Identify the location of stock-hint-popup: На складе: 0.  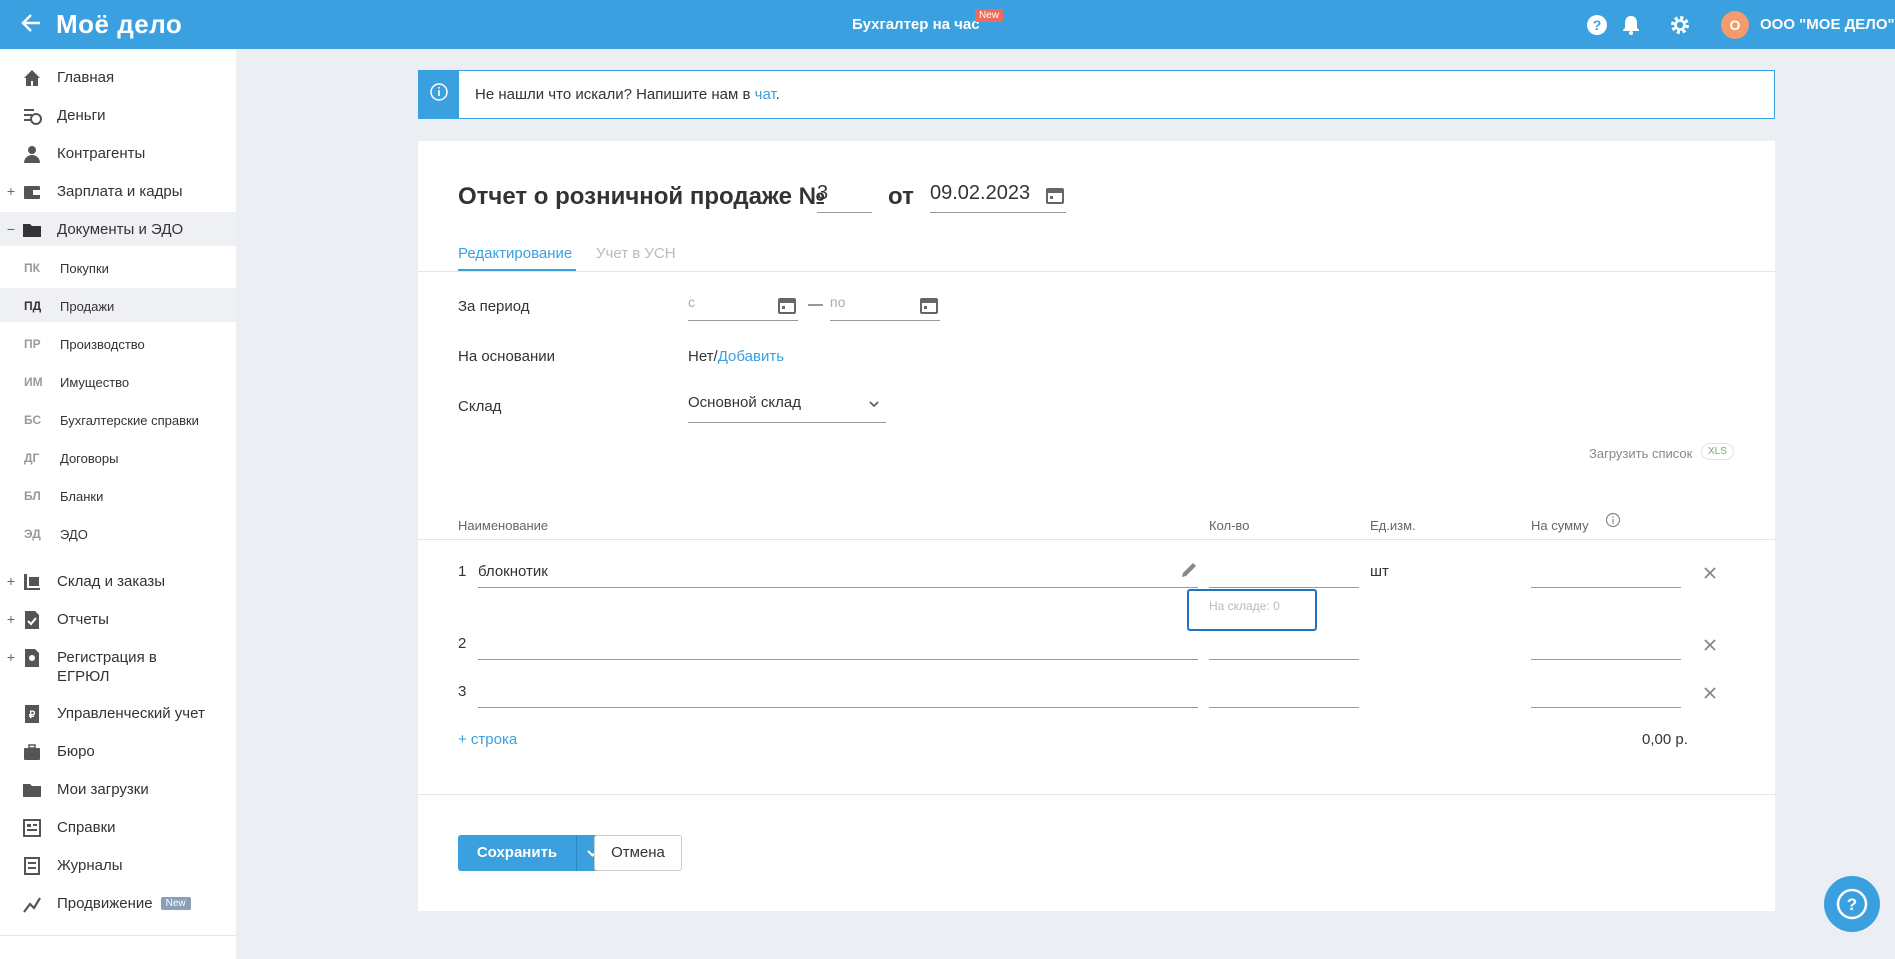
(1252, 610).